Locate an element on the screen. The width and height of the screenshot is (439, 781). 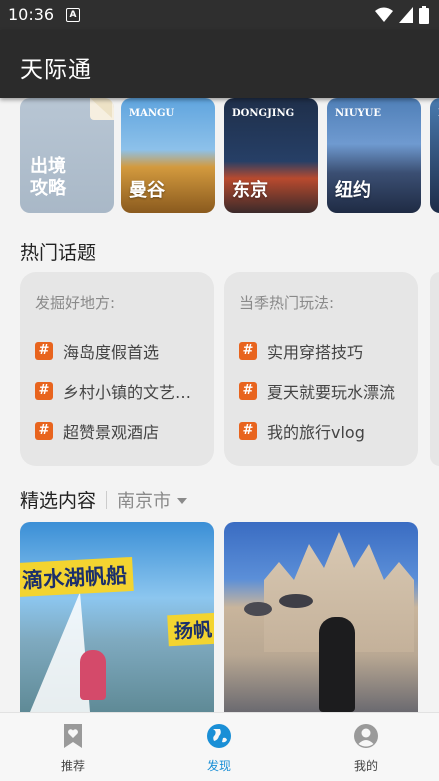
app-bar: 天际通 is located at coordinates (219, 64).